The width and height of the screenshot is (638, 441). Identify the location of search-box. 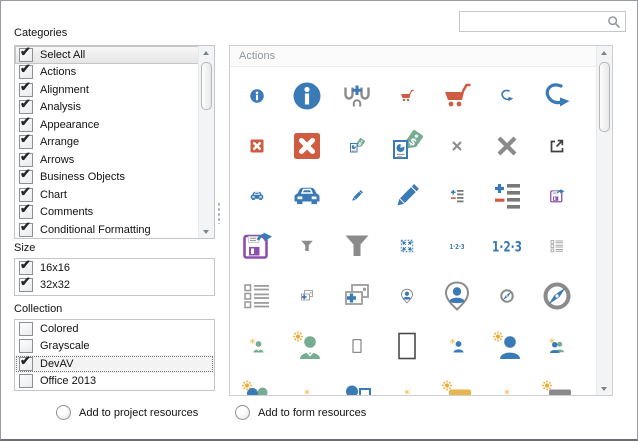
(542, 21).